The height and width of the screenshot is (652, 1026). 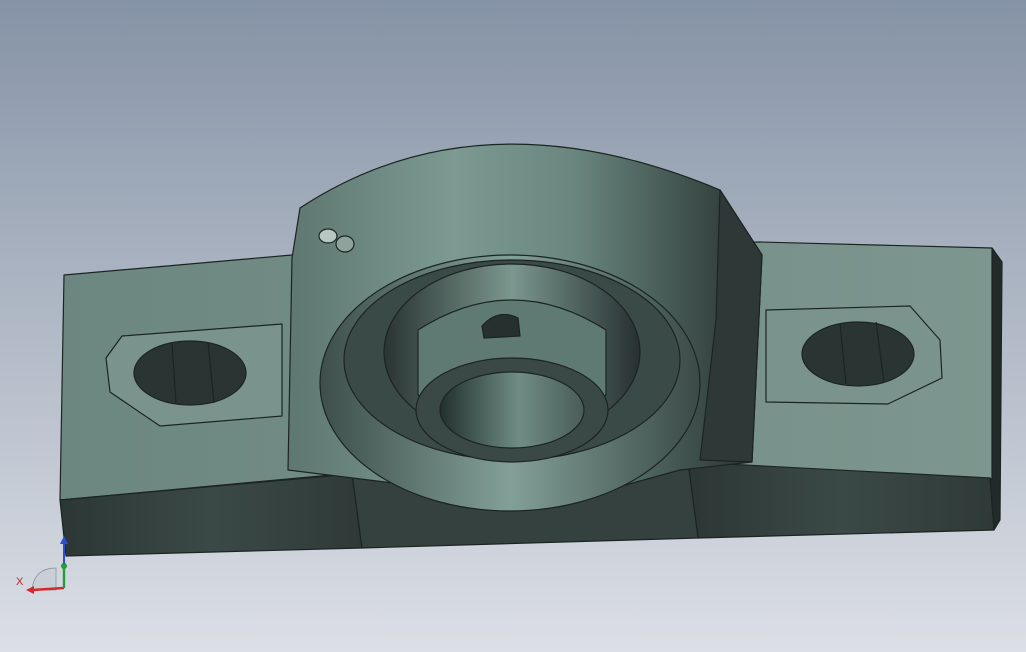 What do you see at coordinates (44, 579) in the screenshot?
I see `triad-sphere` at bounding box center [44, 579].